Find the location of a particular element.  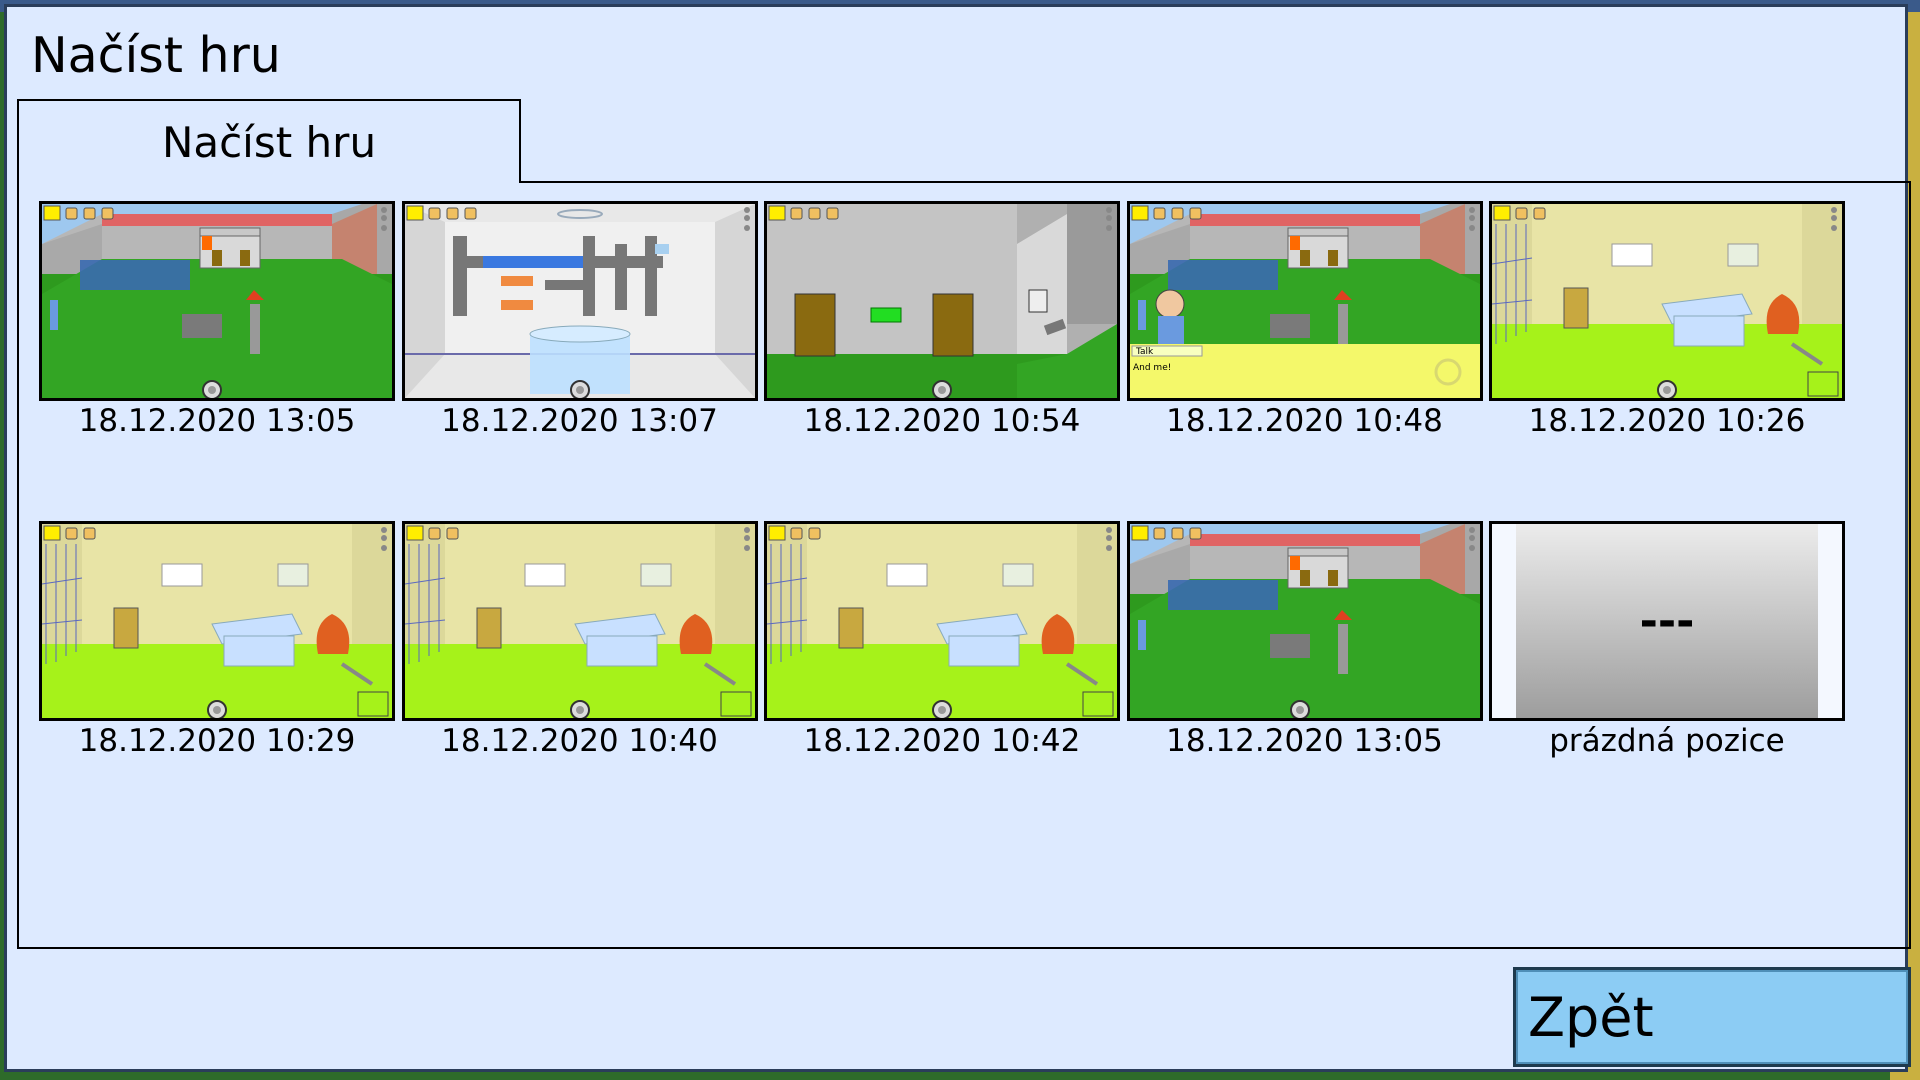

save-slot: 18.12.2020 10:26 is located at coordinates (1667, 321).